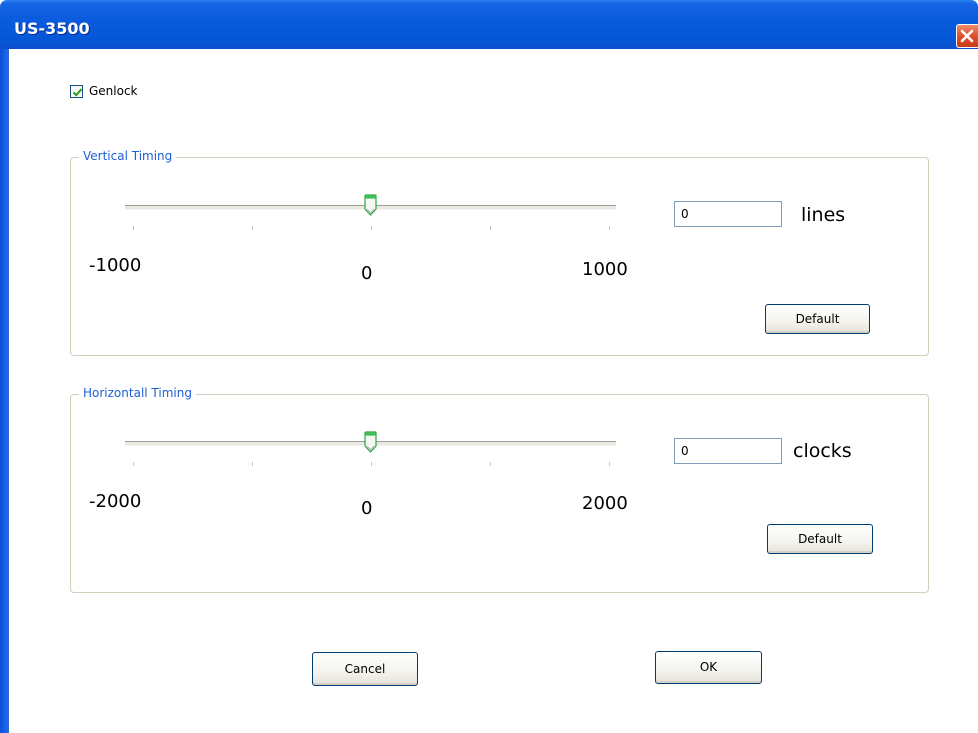  Describe the element at coordinates (817, 319) in the screenshot. I see `vertical-default-button: Default` at that location.